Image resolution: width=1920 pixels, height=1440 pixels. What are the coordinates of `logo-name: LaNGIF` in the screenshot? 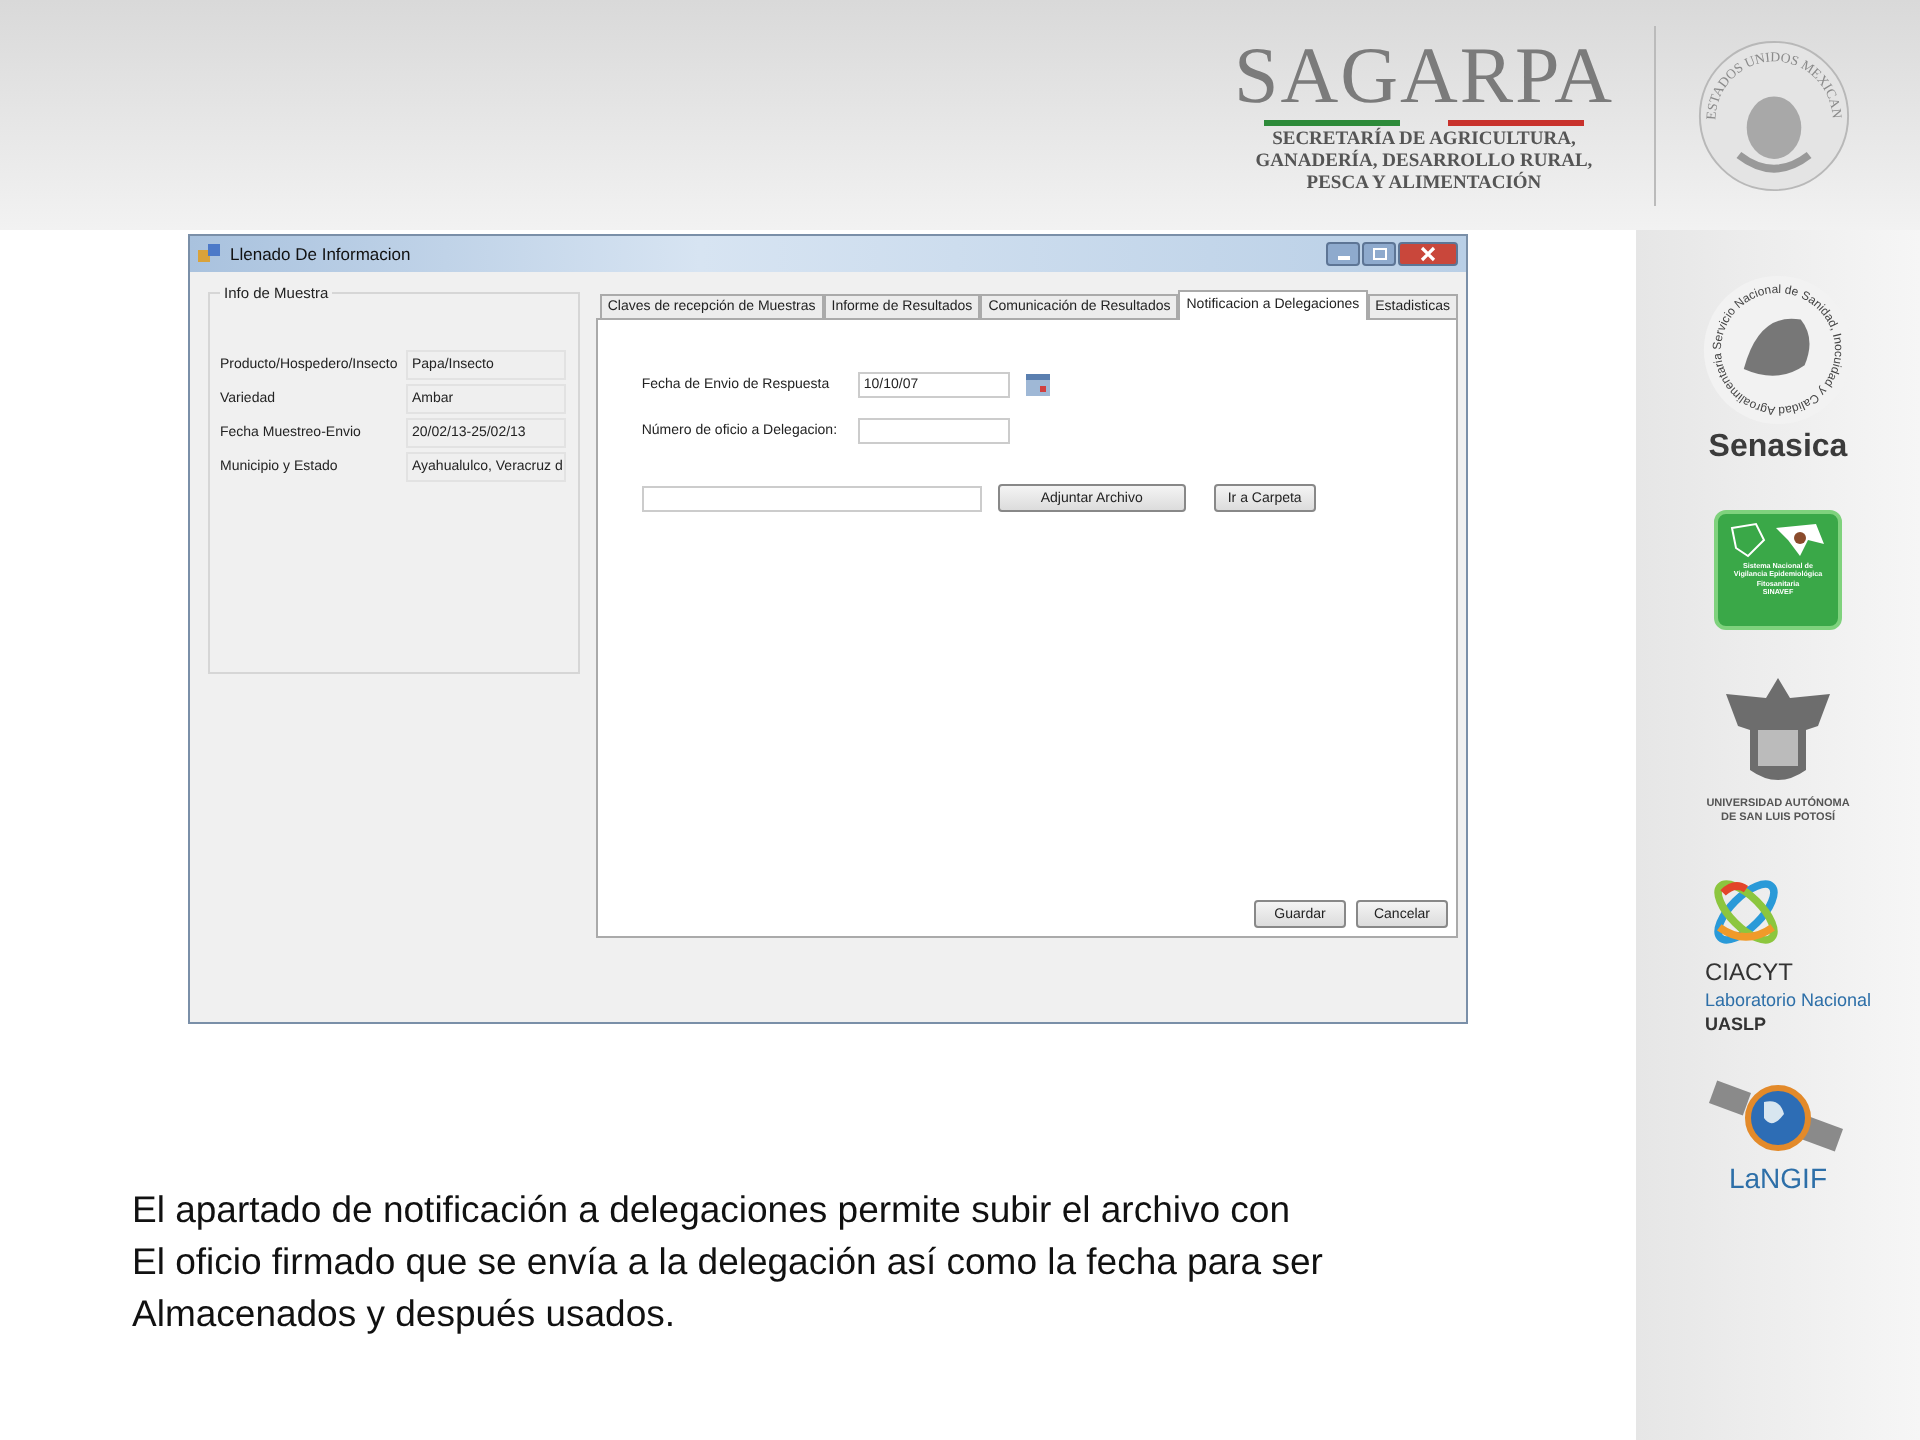 It's located at (1777, 1178).